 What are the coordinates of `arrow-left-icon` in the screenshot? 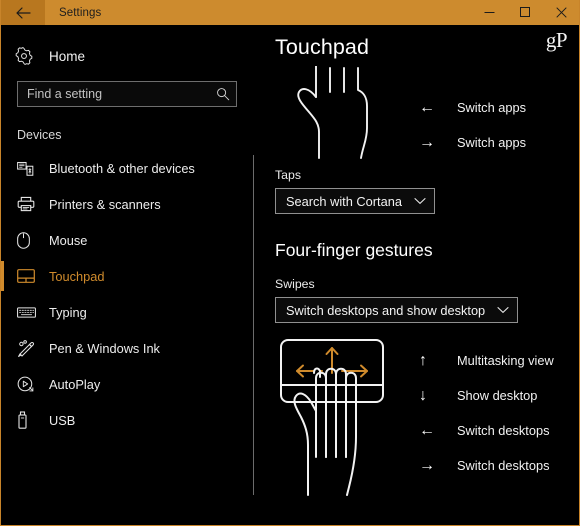 It's located at (23, 12).